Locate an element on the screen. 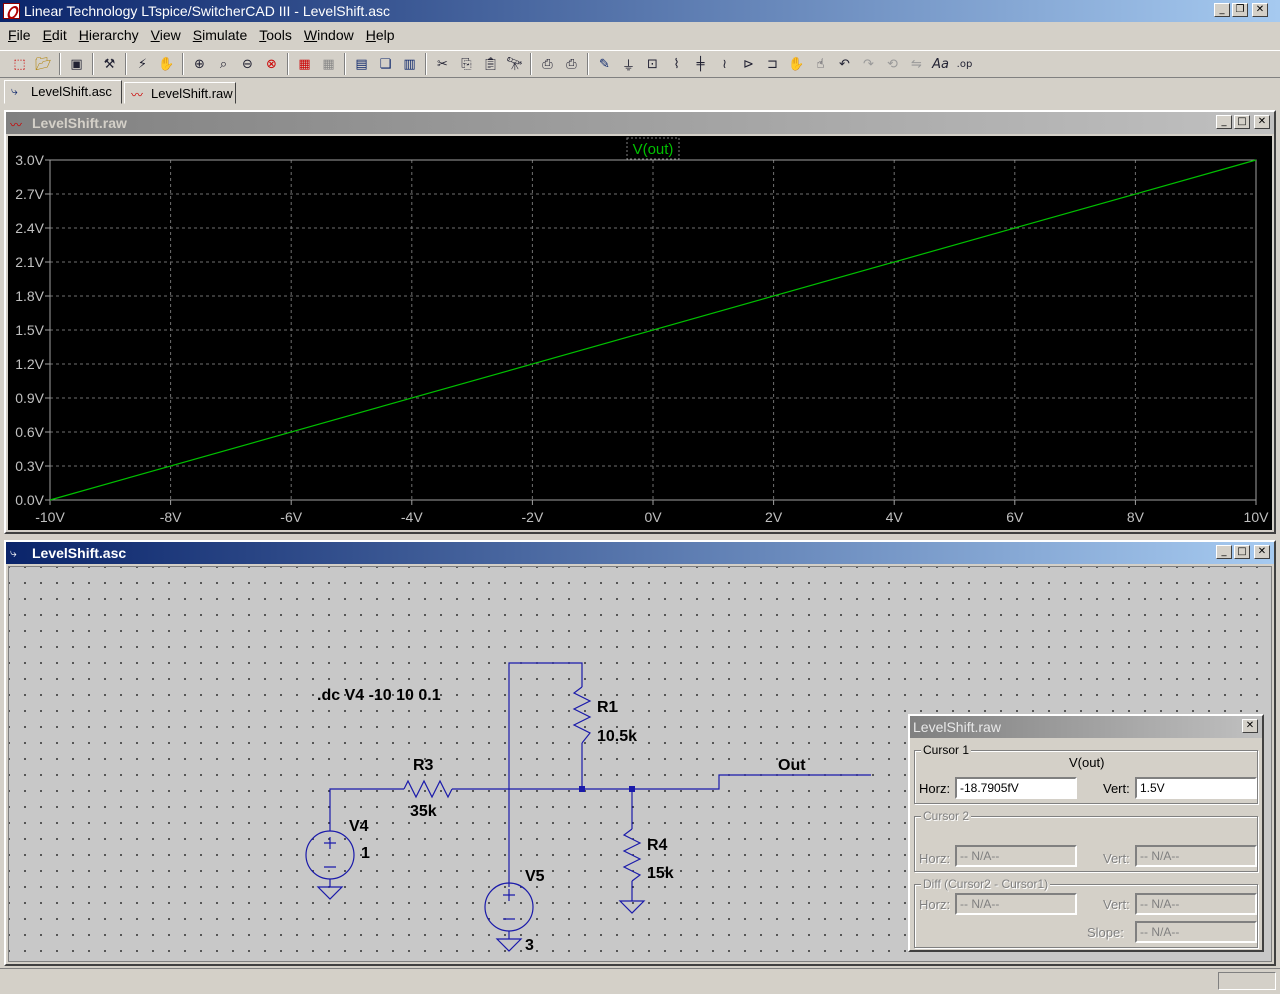 The height and width of the screenshot is (994, 1280). zoom-in-icon: ⊕ is located at coordinates (199, 64).